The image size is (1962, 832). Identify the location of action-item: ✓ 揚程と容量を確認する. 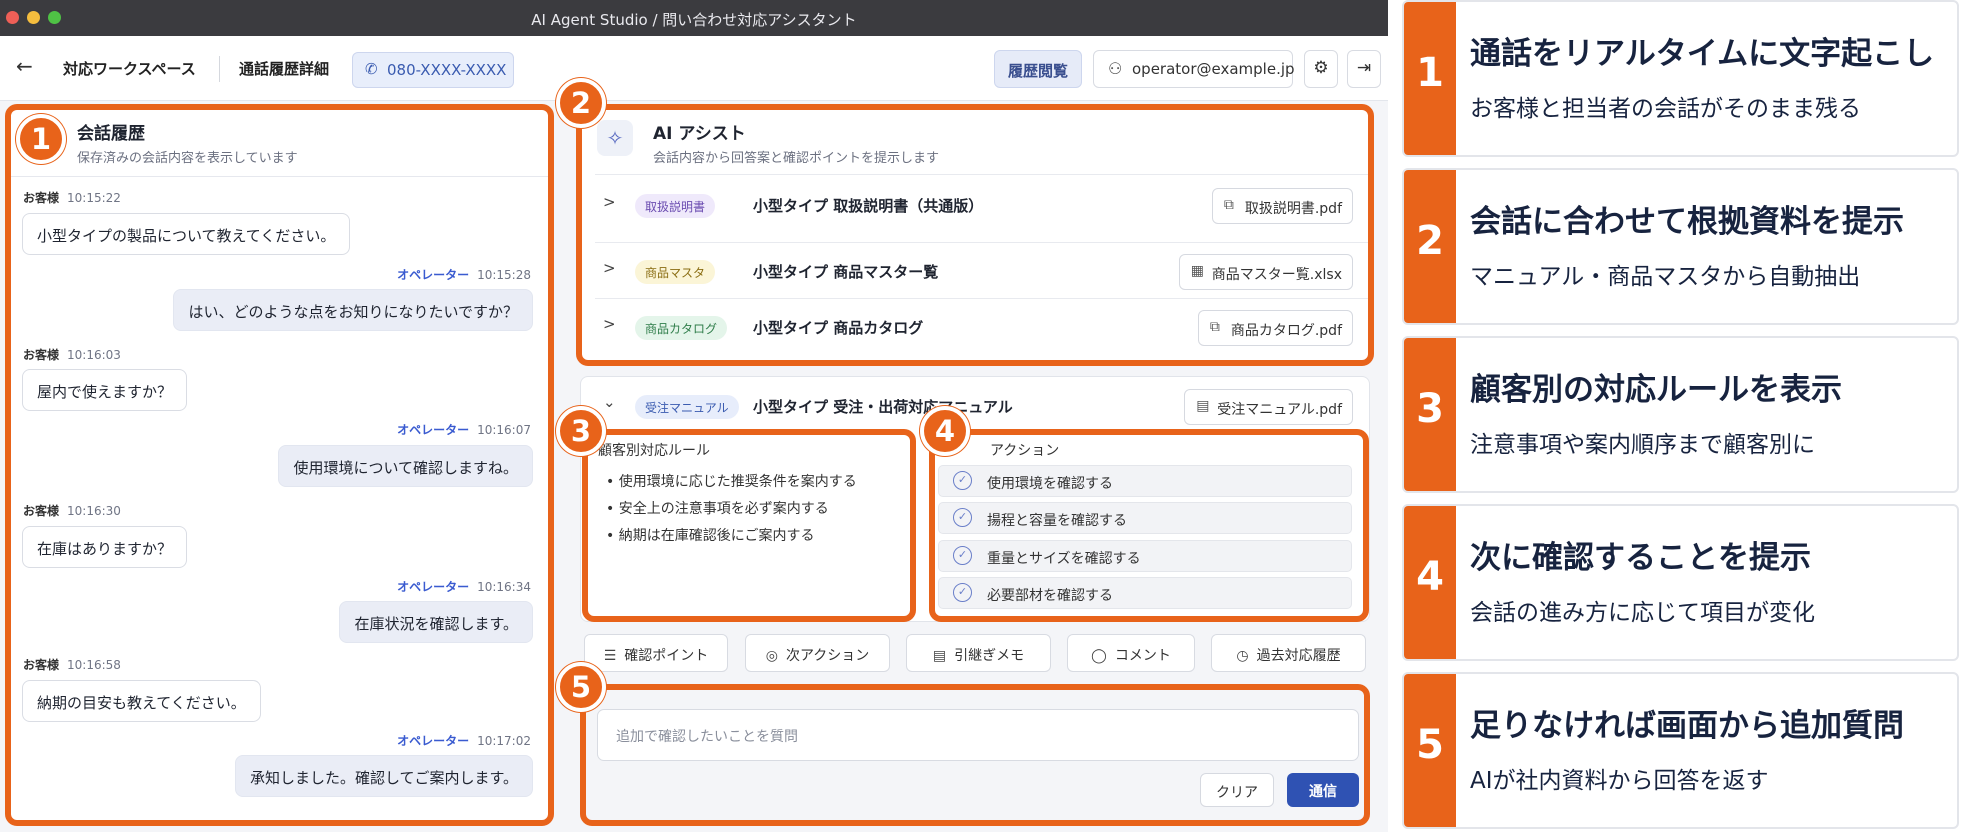
(1145, 518).